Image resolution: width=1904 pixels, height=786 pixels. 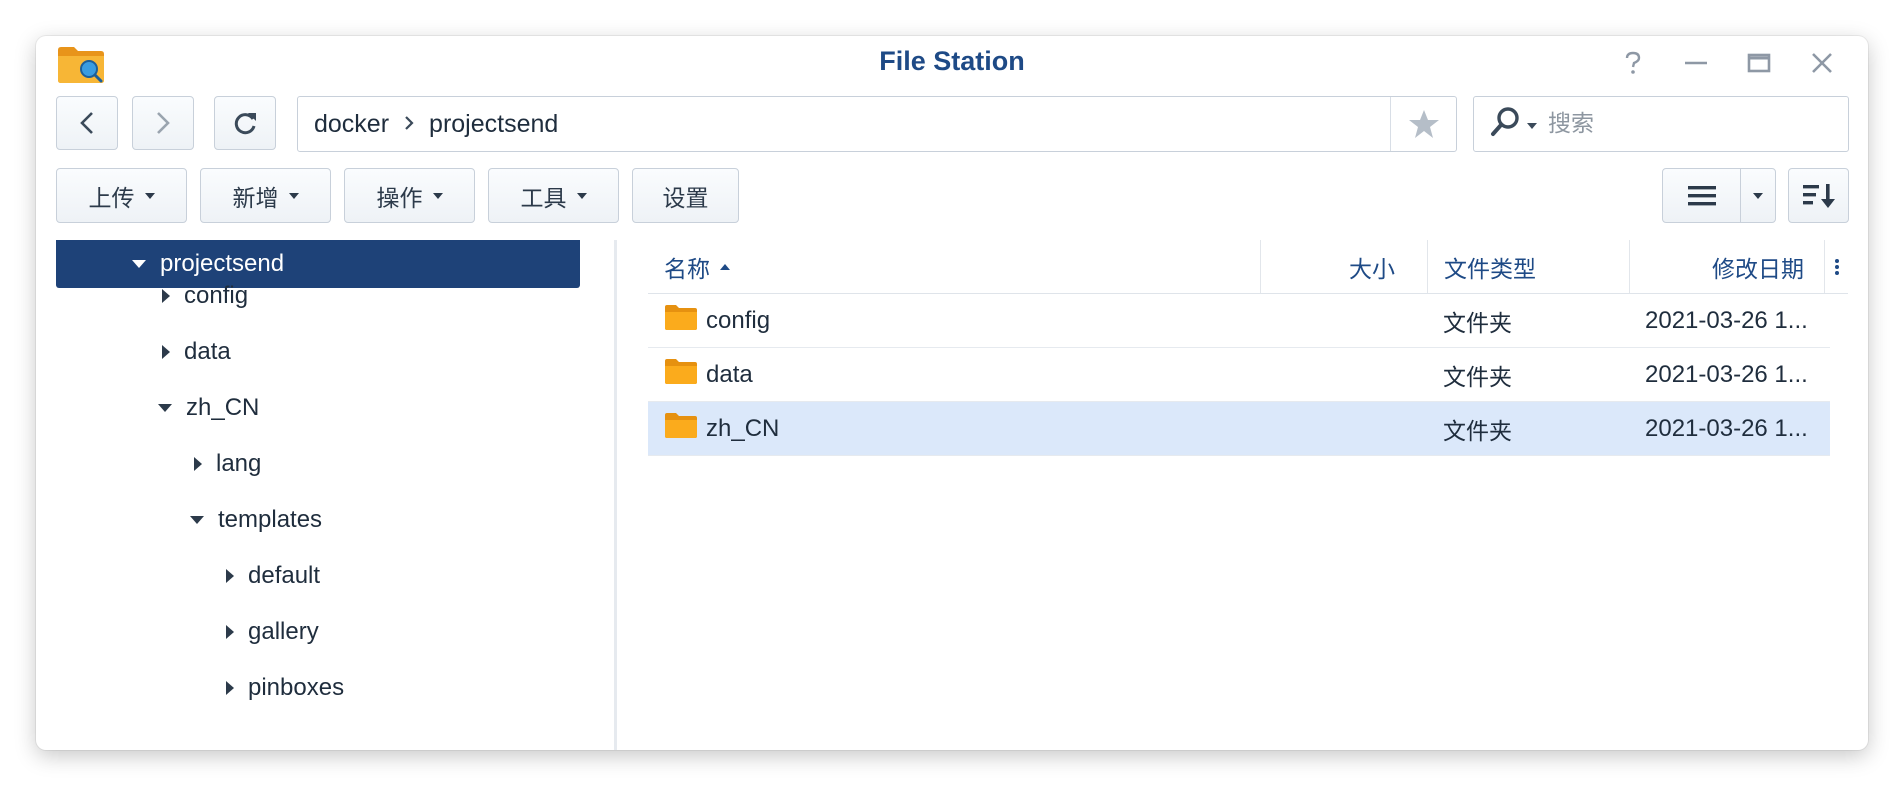 What do you see at coordinates (283, 631) in the screenshot?
I see `tree-item-label: gallery` at bounding box center [283, 631].